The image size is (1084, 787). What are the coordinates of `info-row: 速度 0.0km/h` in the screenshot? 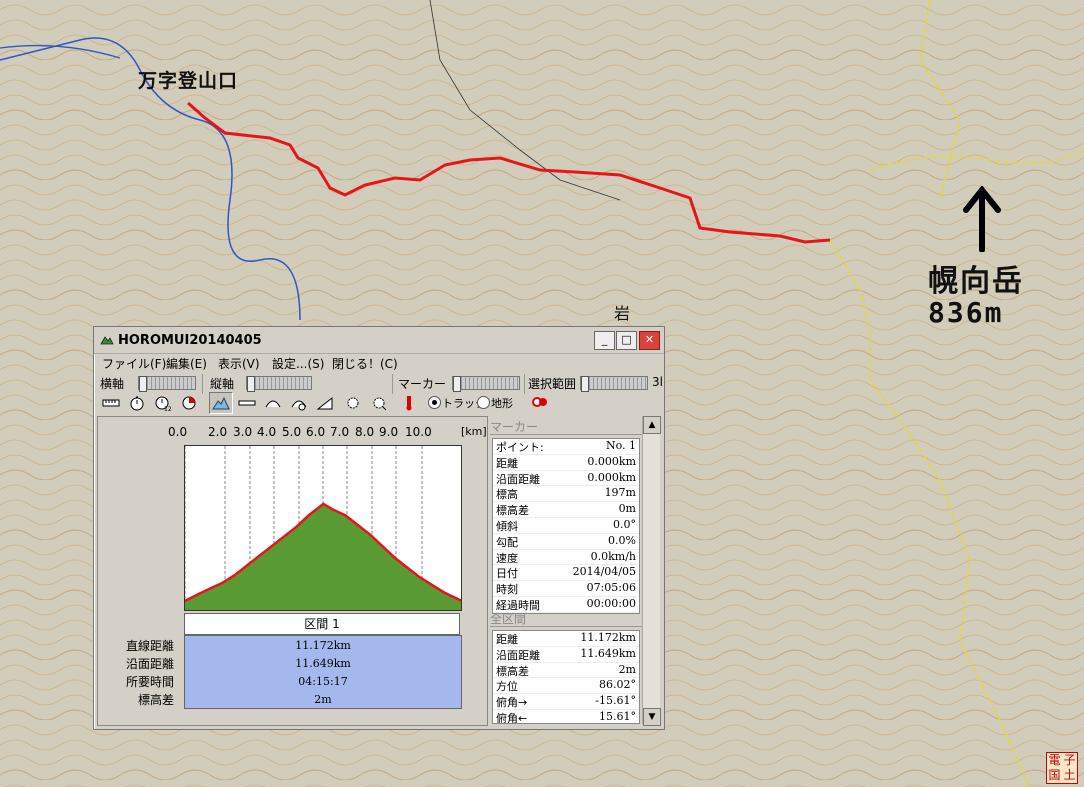 It's located at (566, 558).